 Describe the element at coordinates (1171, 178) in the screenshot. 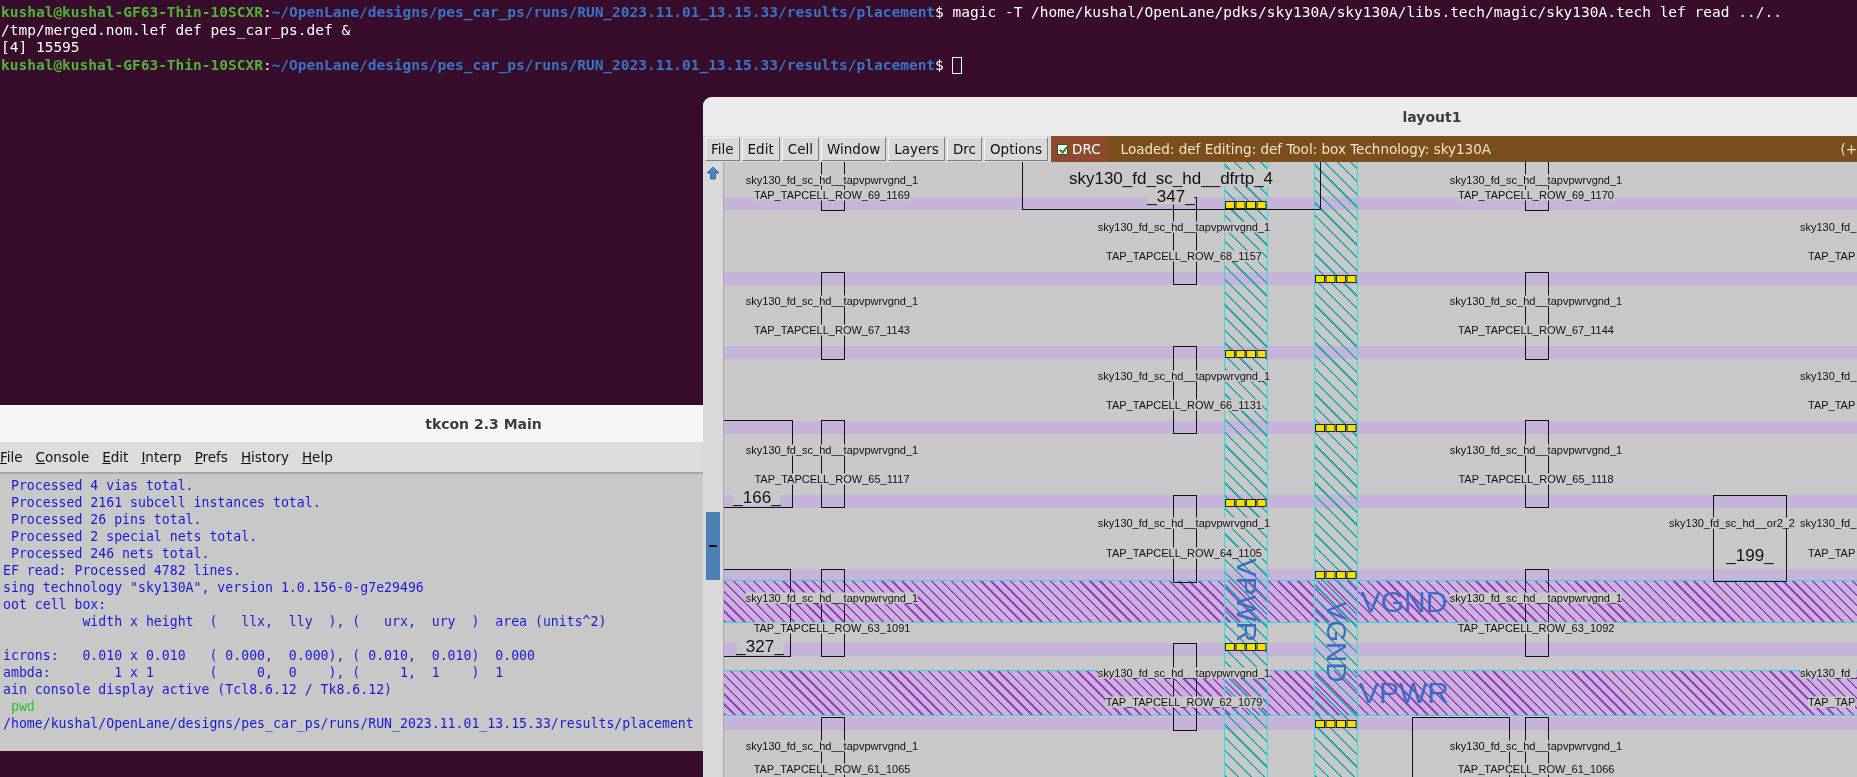

I see `cell-label: sky130_fd_sc_hd__dfrtp_4` at that location.